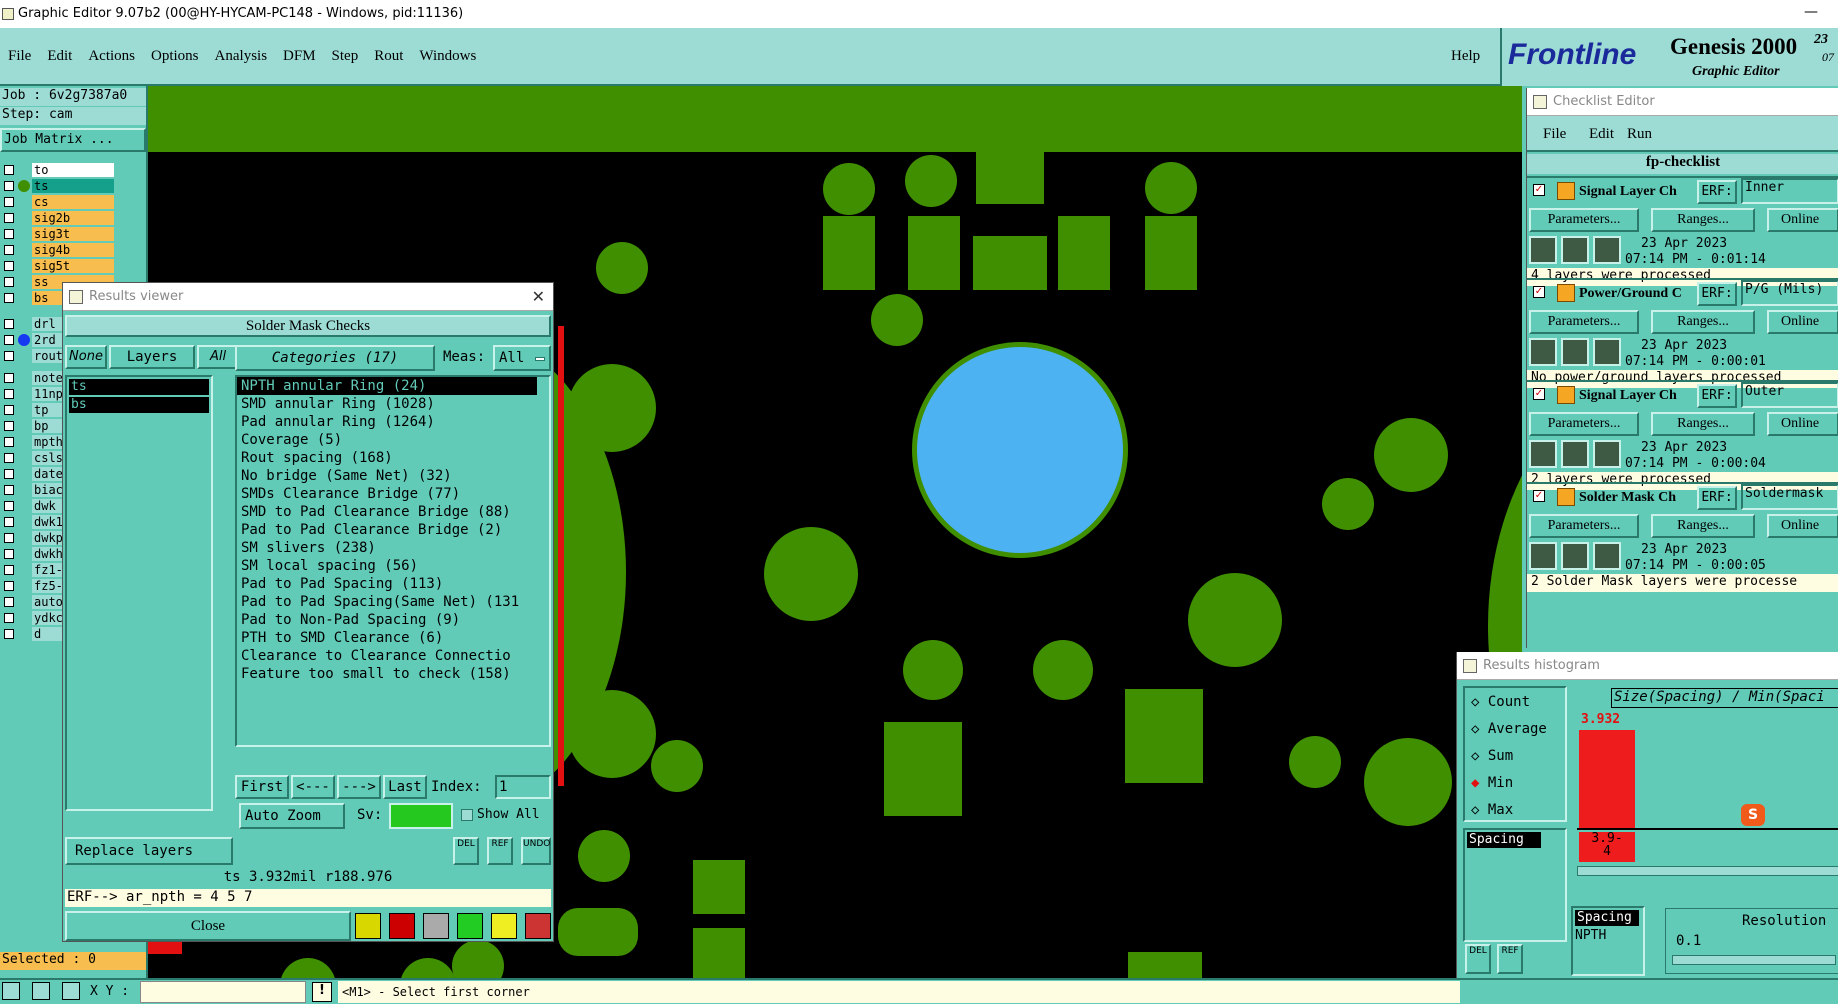 This screenshot has height=1004, width=1838. What do you see at coordinates (139, 405) in the screenshot?
I see `layer-result-bs: bs` at bounding box center [139, 405].